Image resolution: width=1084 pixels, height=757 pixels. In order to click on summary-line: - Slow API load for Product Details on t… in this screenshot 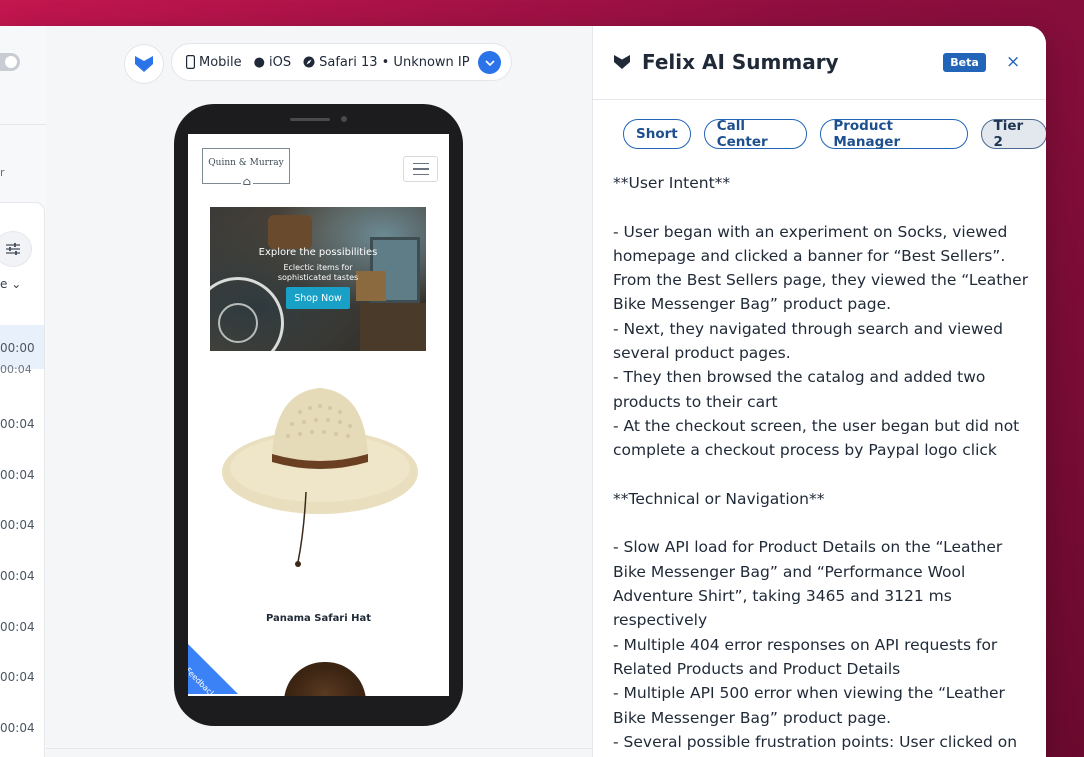, I will do `click(808, 584)`.